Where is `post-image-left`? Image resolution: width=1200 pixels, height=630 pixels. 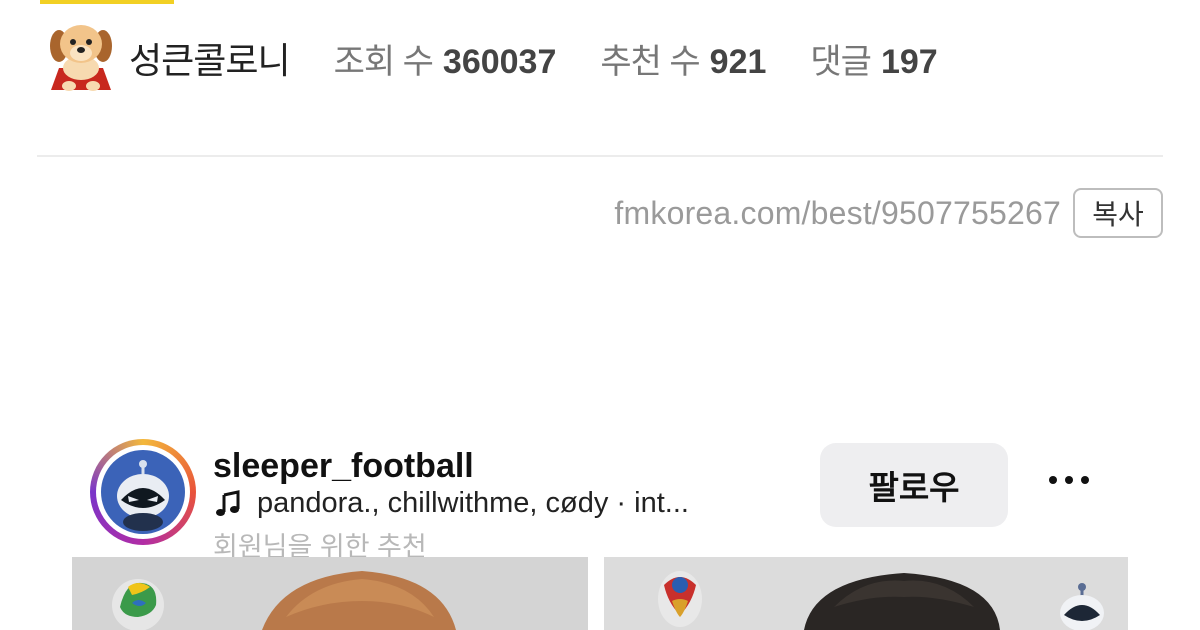
post-image-left is located at coordinates (330, 593).